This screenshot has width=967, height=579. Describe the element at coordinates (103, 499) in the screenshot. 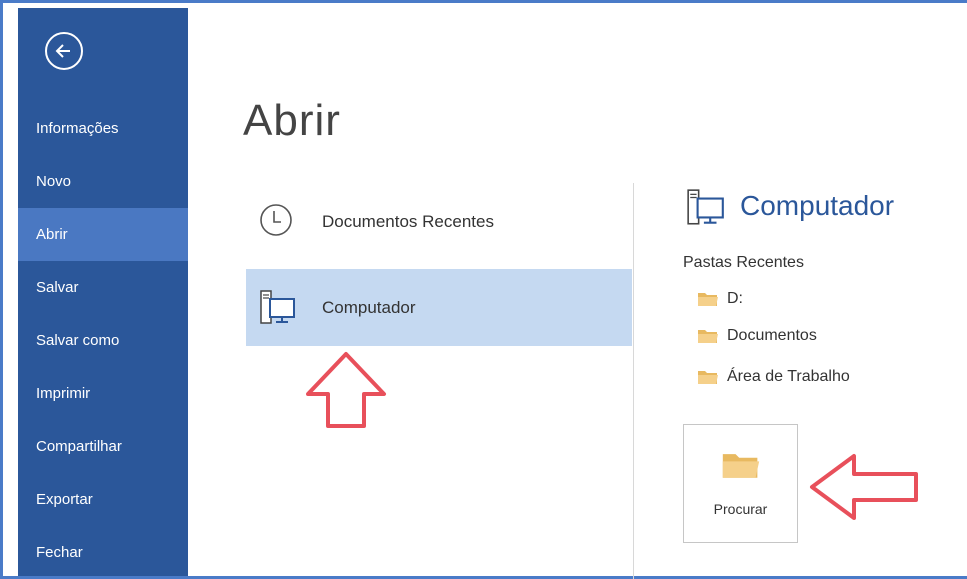

I see `sidebar-item-exportar: Exportar` at that location.